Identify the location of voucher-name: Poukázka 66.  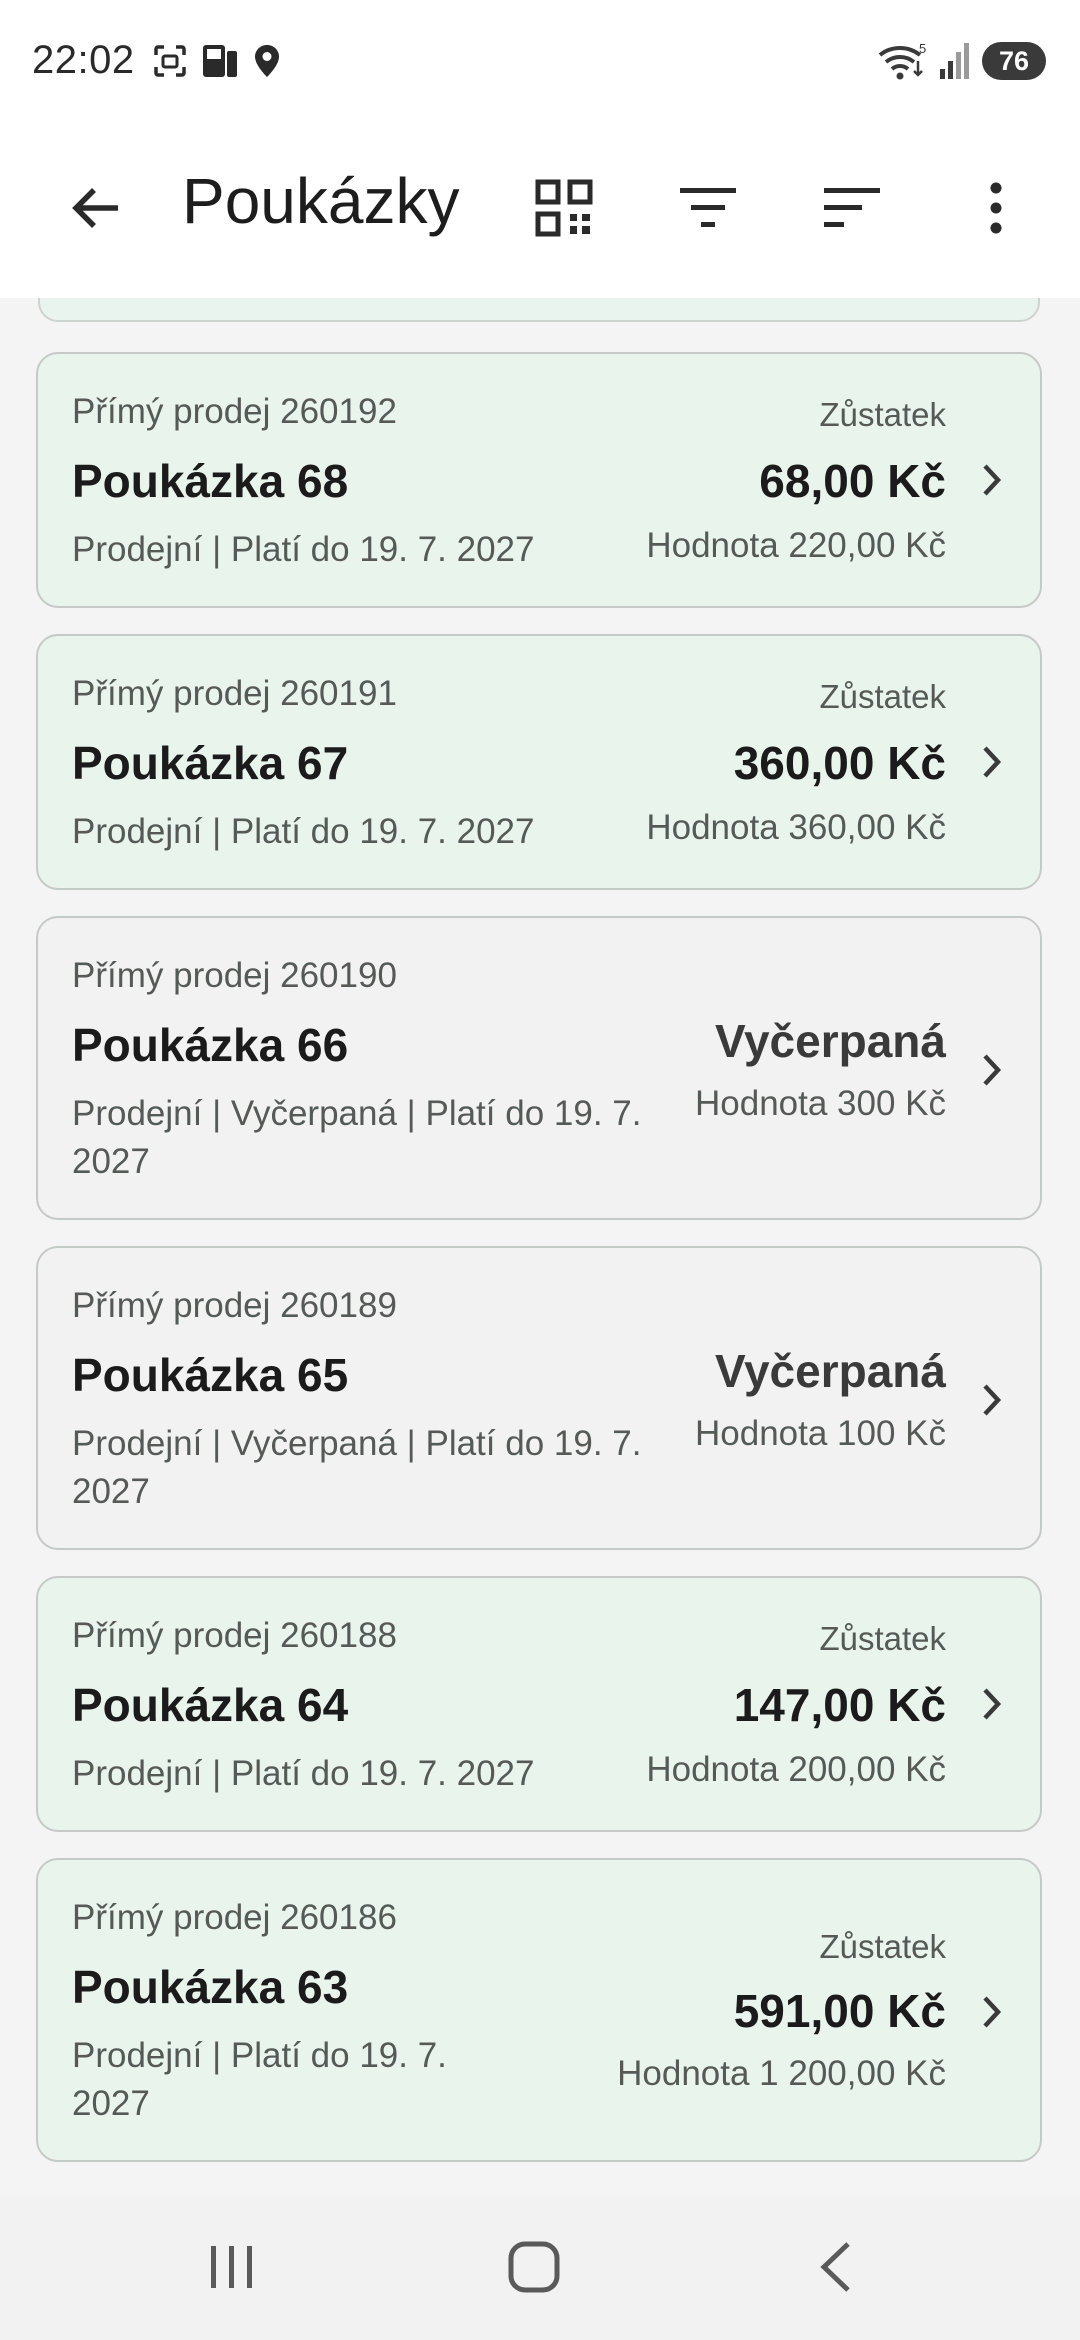
(210, 1045).